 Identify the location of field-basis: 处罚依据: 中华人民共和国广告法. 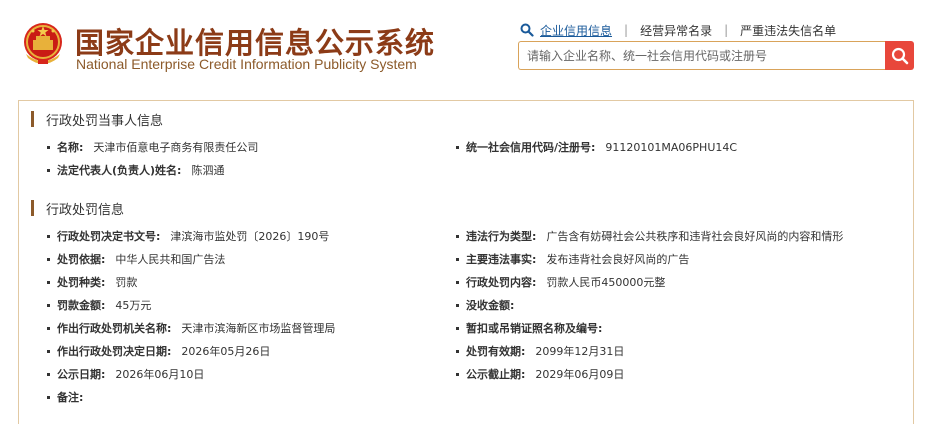
(136, 259).